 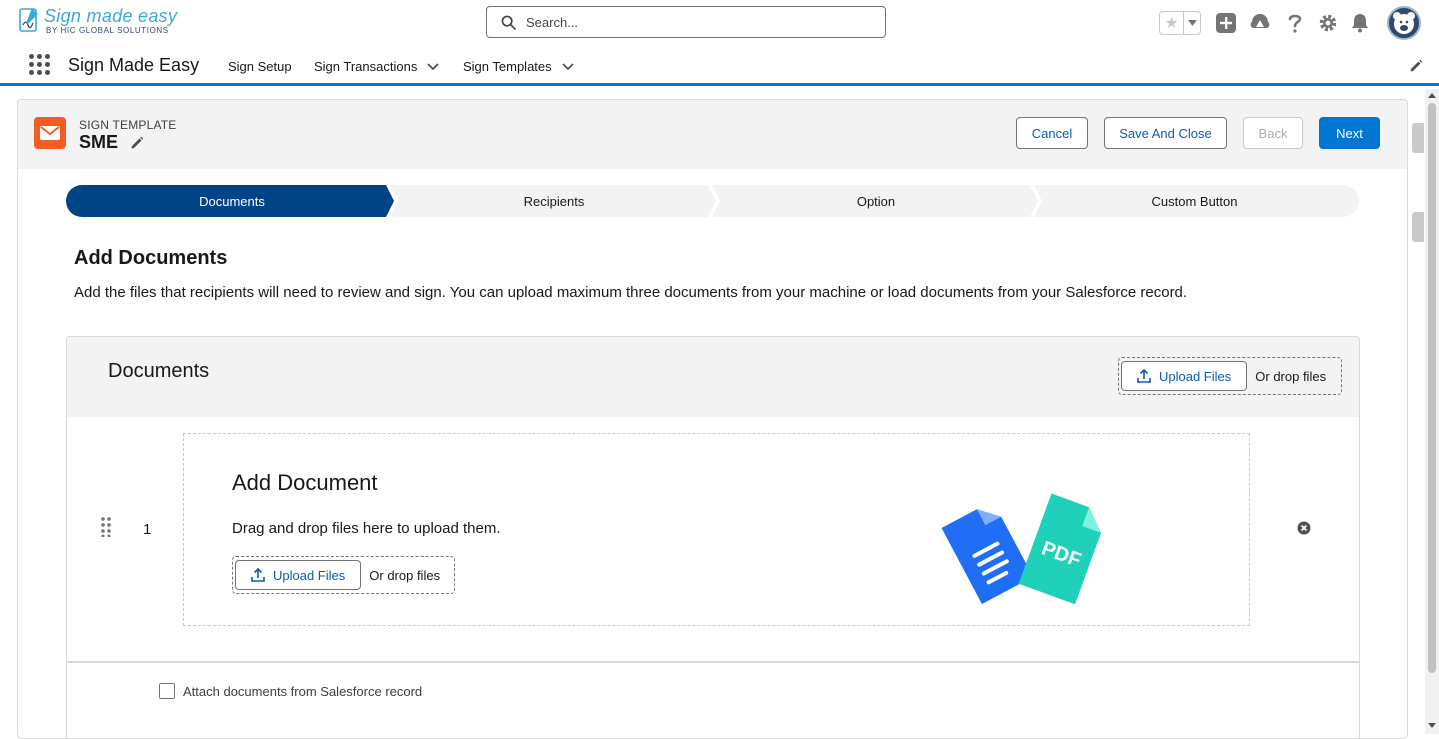 What do you see at coordinates (1295, 23) in the screenshot?
I see `help-icon` at bounding box center [1295, 23].